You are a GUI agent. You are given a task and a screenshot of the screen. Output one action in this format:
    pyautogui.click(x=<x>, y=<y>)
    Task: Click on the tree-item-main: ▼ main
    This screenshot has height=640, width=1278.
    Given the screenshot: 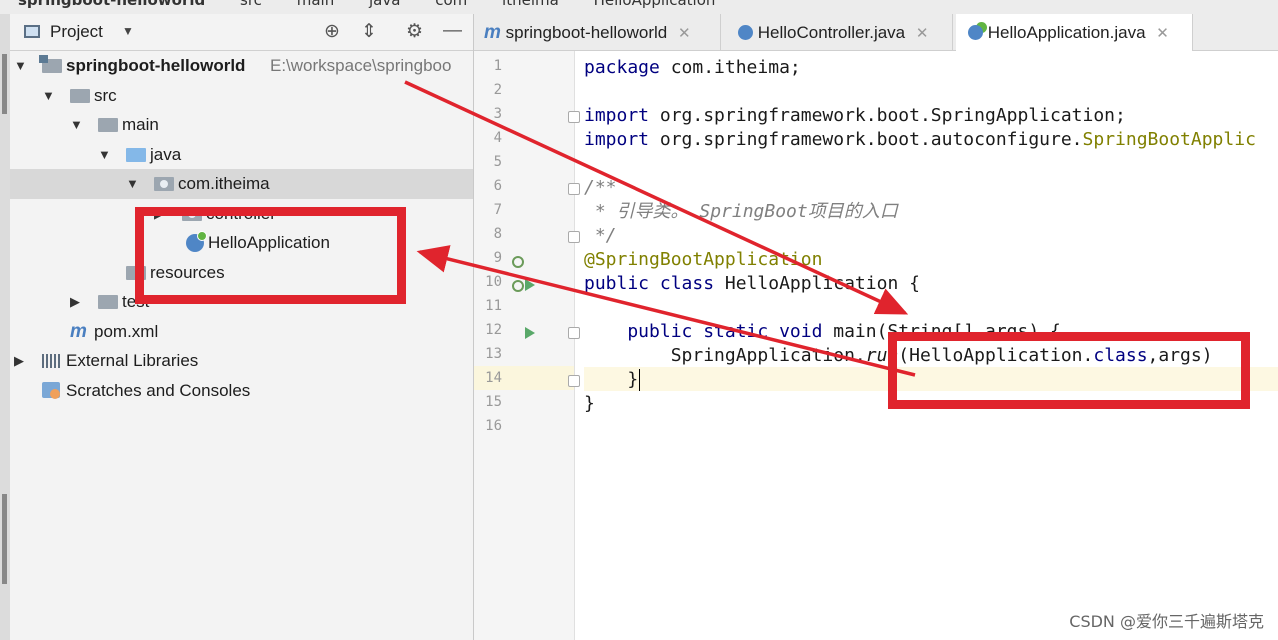 What is the action you would take?
    pyautogui.click(x=241, y=125)
    